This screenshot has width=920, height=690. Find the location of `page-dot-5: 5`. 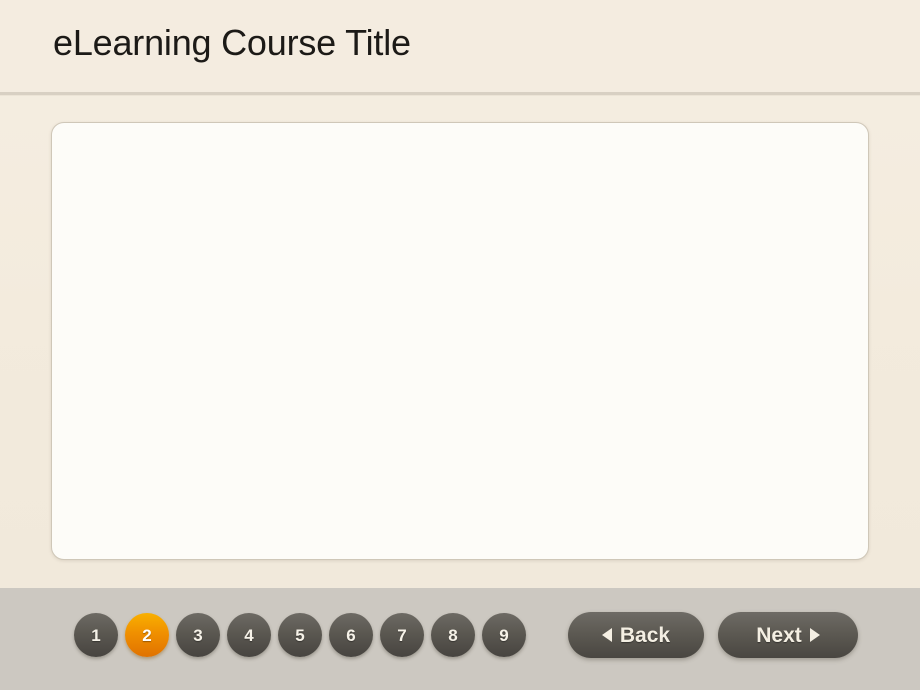

page-dot-5: 5 is located at coordinates (300, 635).